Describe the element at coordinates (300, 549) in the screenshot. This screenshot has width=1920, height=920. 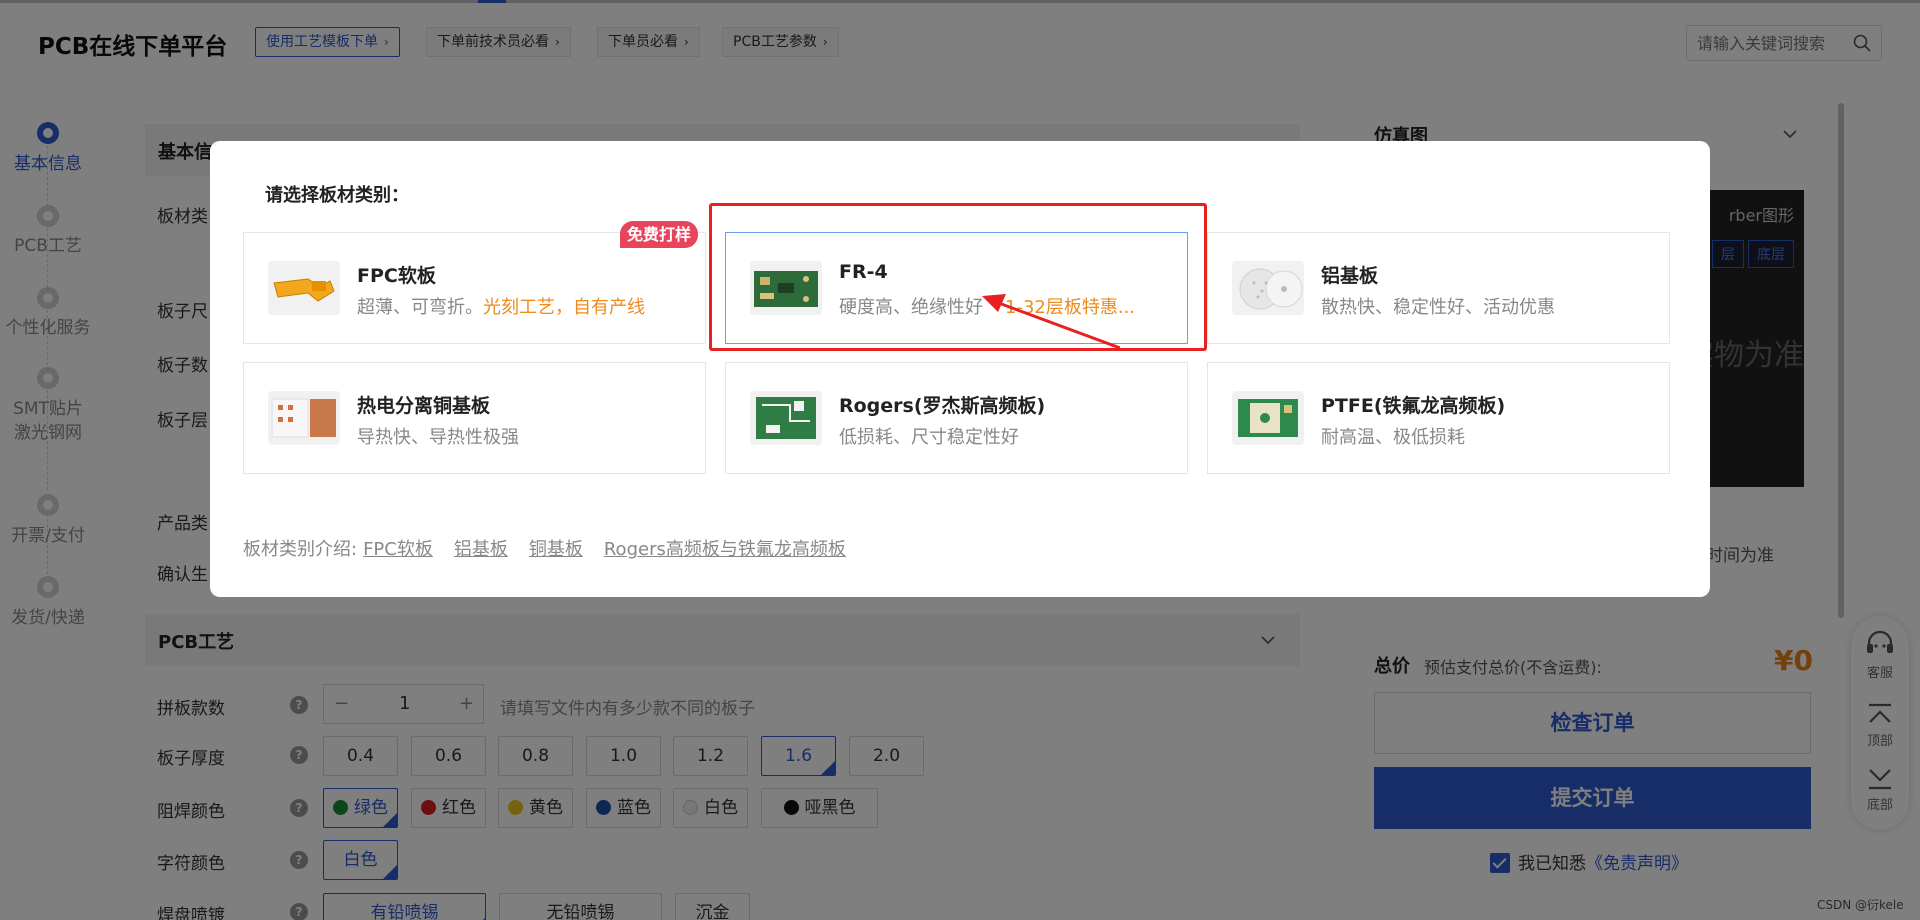
I see `intro-label: 板材类别介绍:` at that location.